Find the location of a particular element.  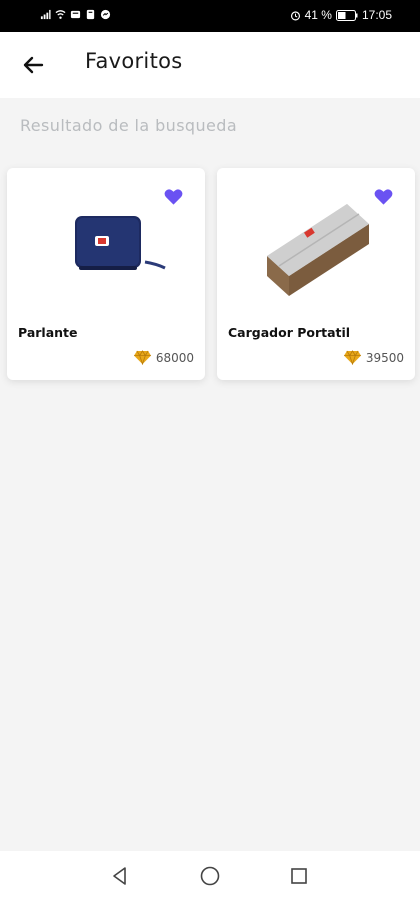

product-price: 39500 is located at coordinates (373, 357).